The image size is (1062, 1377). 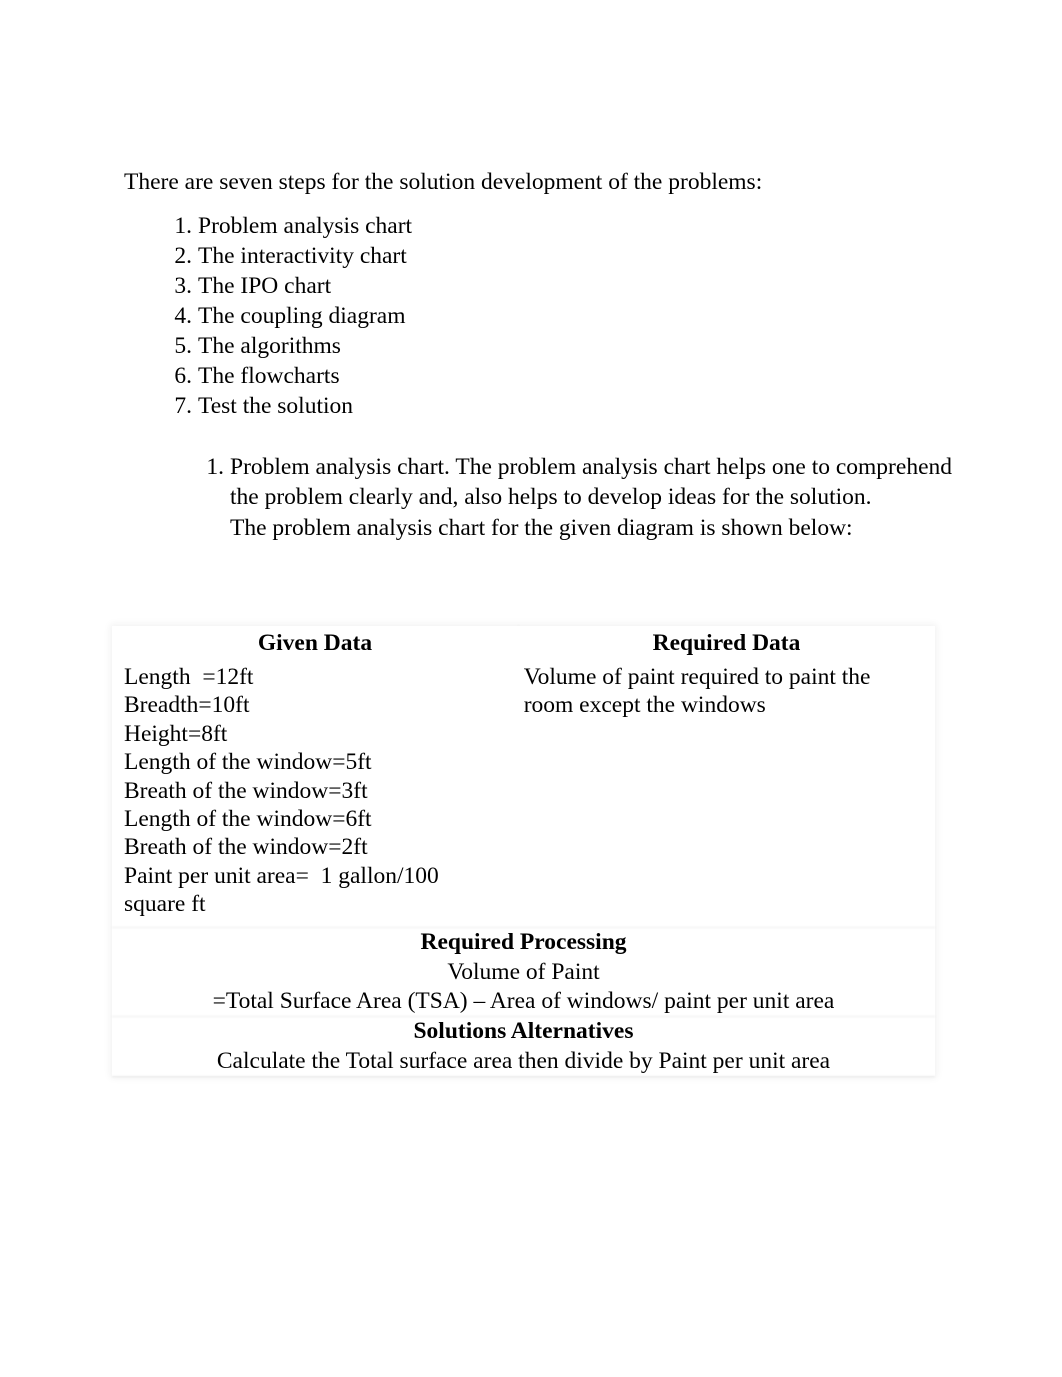 What do you see at coordinates (269, 376) in the screenshot?
I see `list-item-label: The flowcharts` at bounding box center [269, 376].